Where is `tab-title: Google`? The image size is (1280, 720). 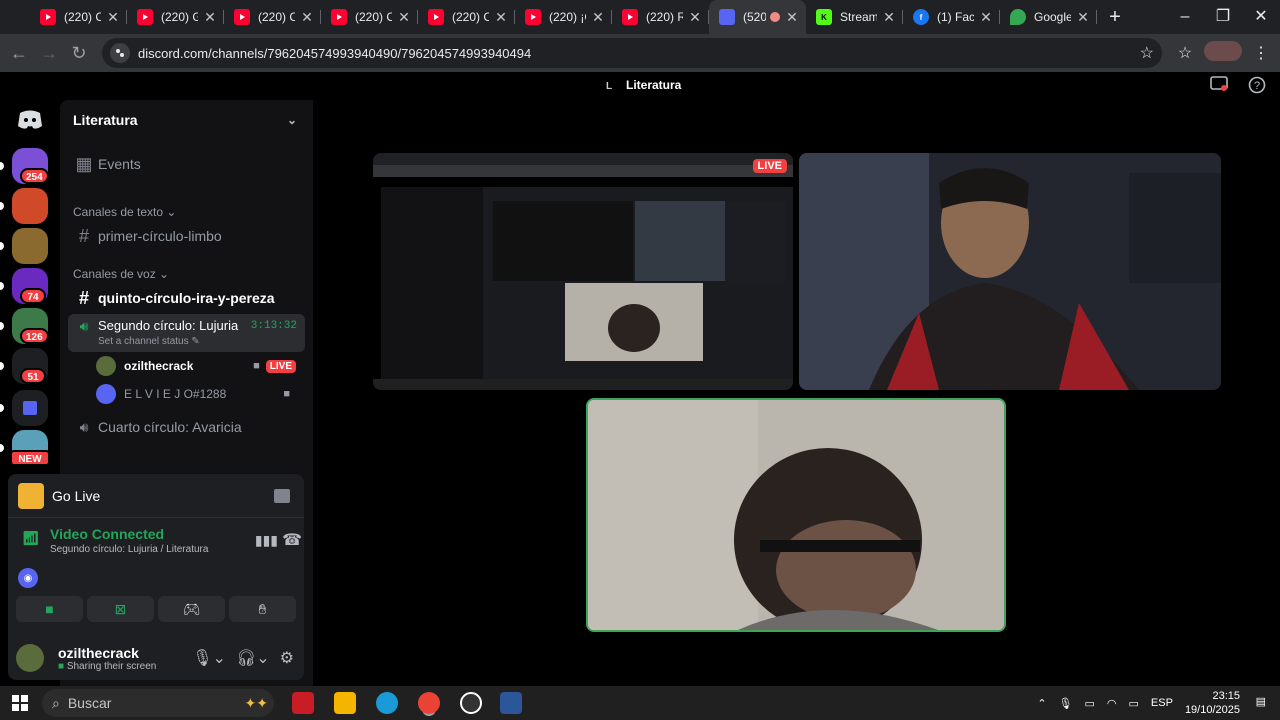 tab-title: Google is located at coordinates (1052, 17).